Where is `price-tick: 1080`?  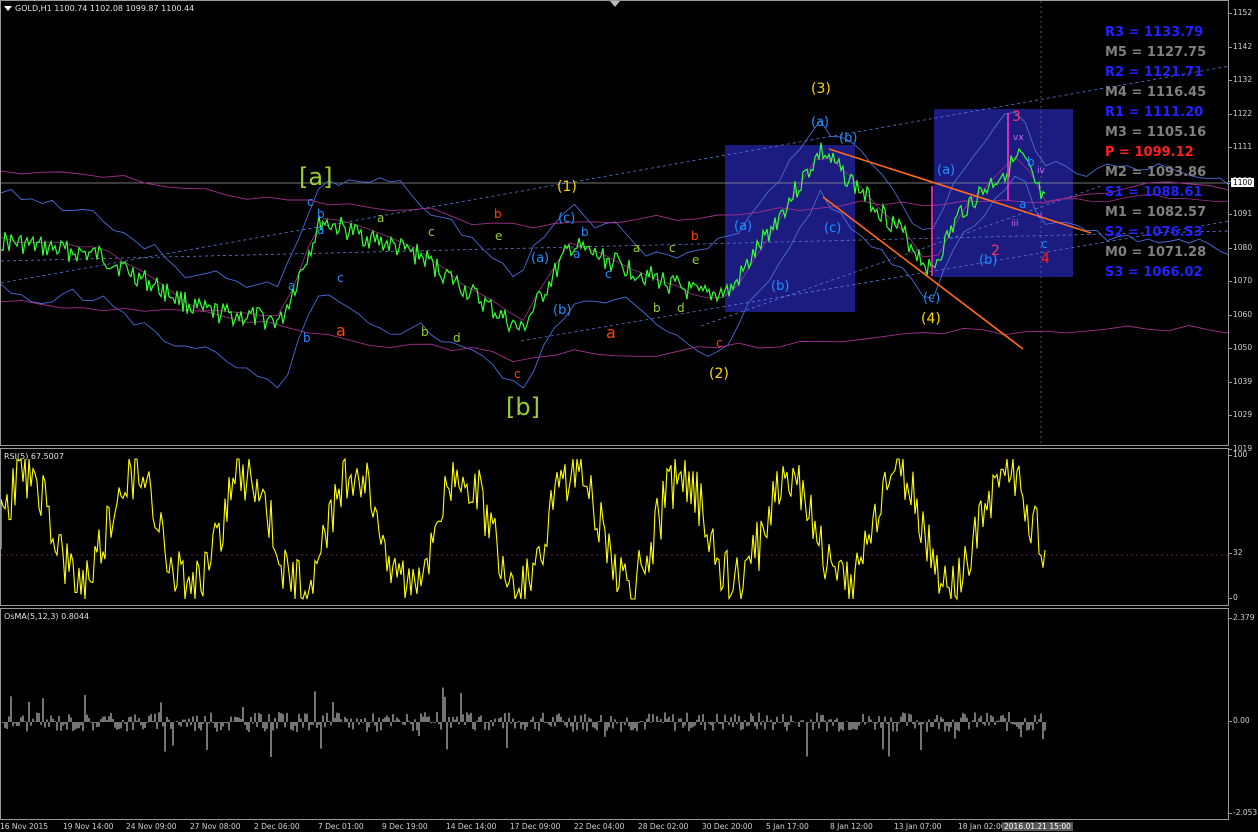
price-tick: 1080 is located at coordinates (1240, 247).